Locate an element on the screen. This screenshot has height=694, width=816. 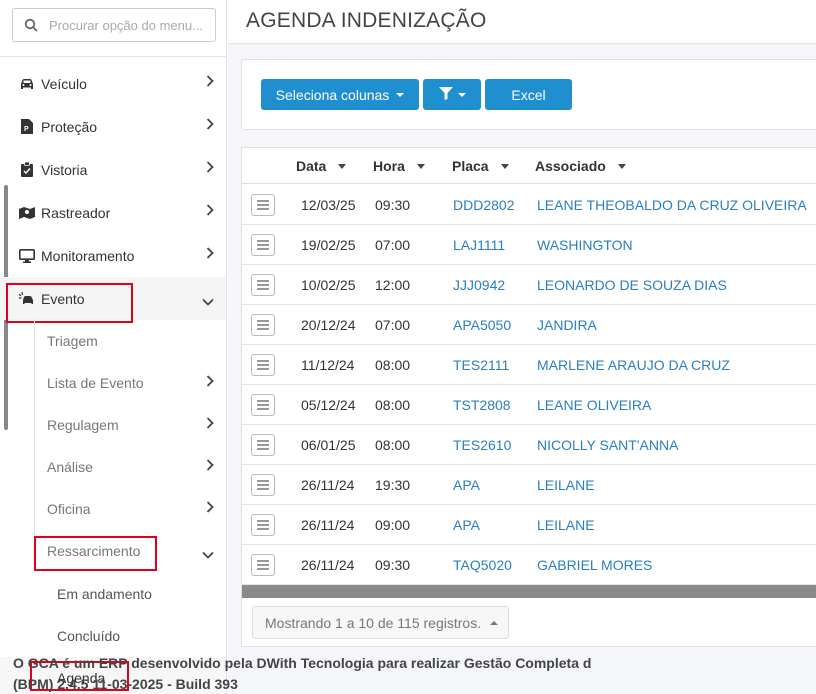
cell-placa-link: TAQ5020 is located at coordinates (482, 565).